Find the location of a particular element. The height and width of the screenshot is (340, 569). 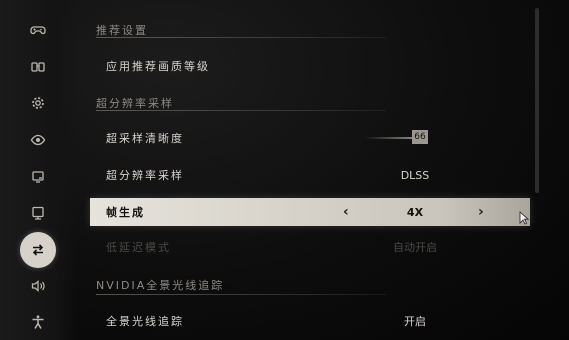

scrollbar is located at coordinates (537, 100).